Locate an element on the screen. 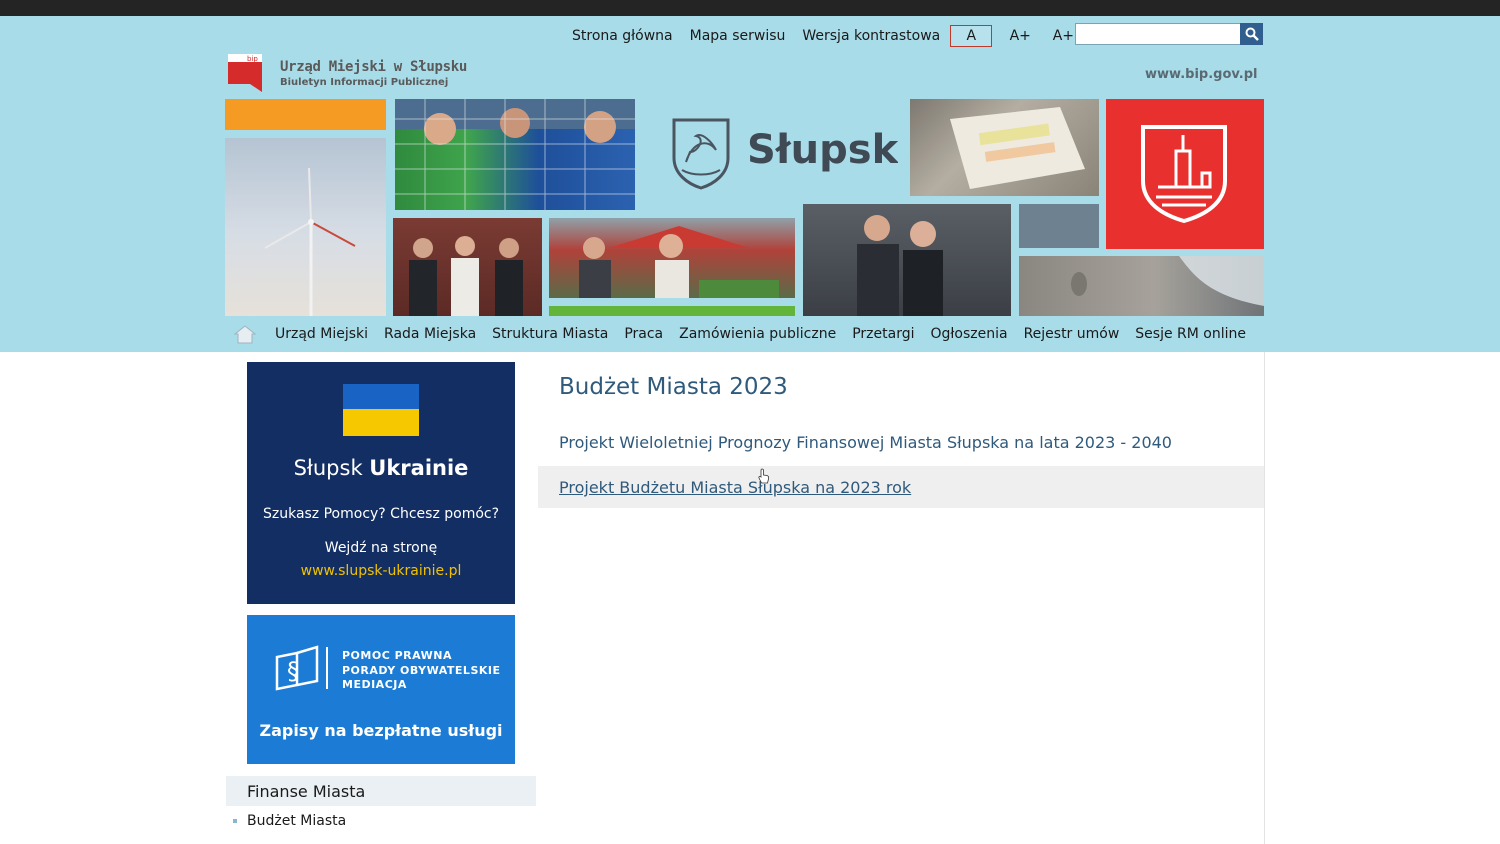 This screenshot has width=1500, height=844. page-title: Budżet Miasta 2023 is located at coordinates (673, 387).